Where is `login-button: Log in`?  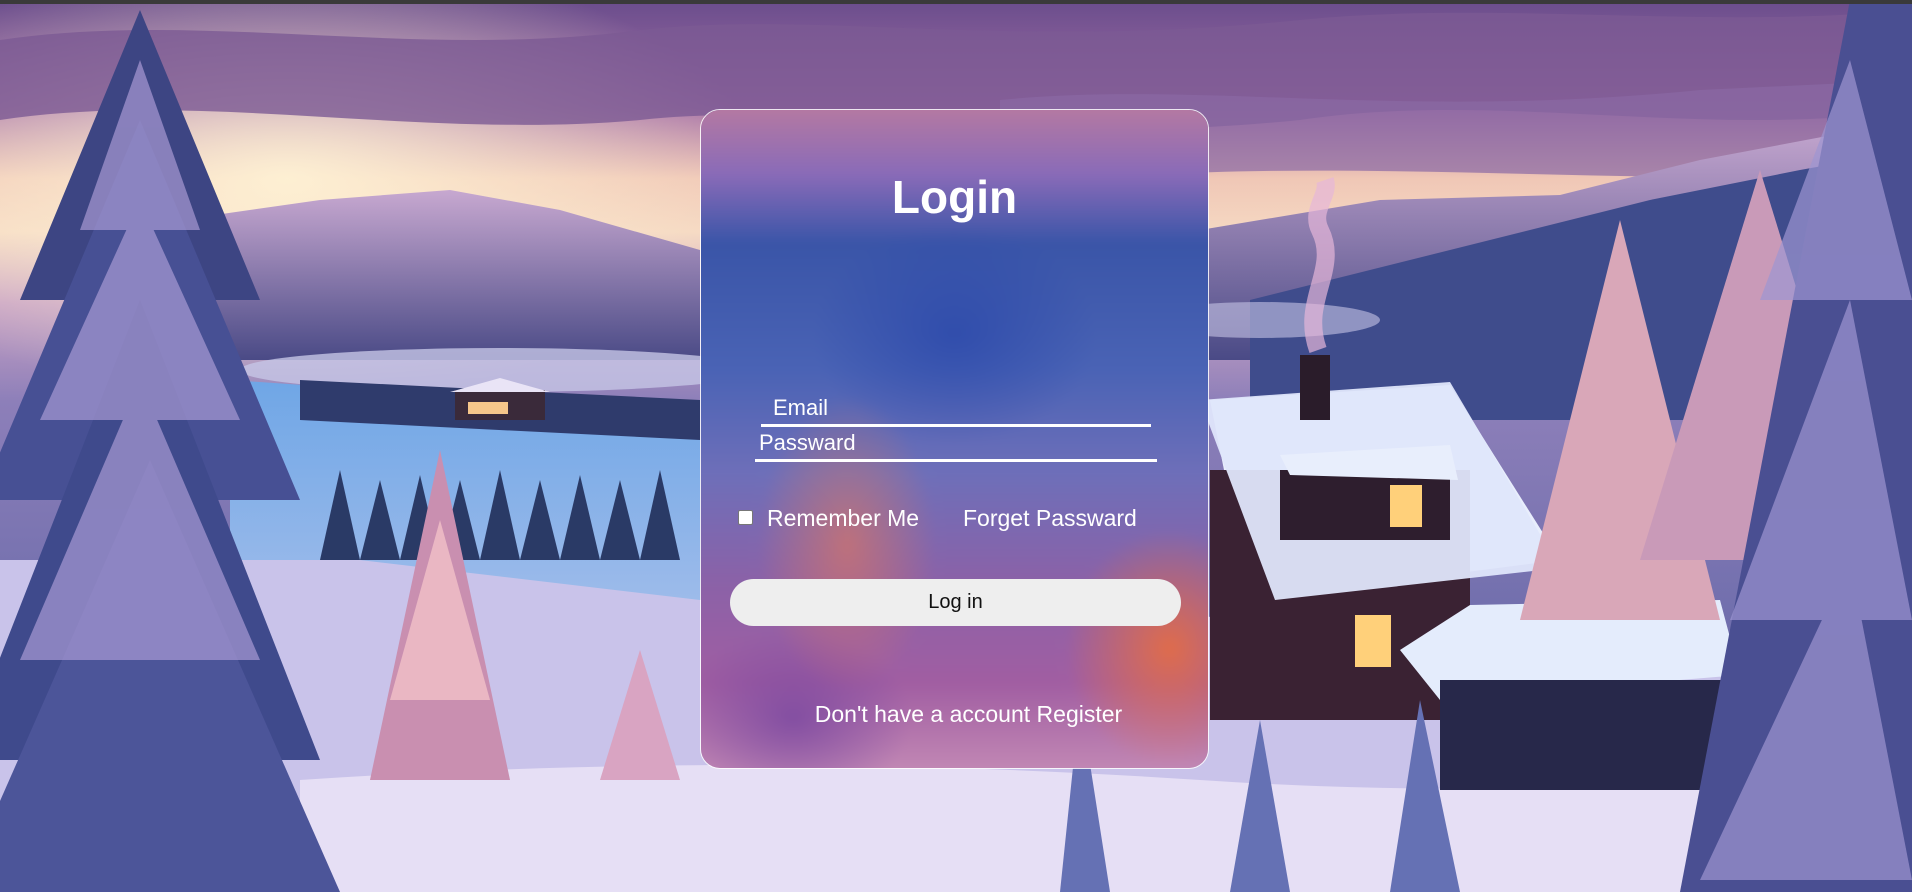 login-button: Log in is located at coordinates (955, 602).